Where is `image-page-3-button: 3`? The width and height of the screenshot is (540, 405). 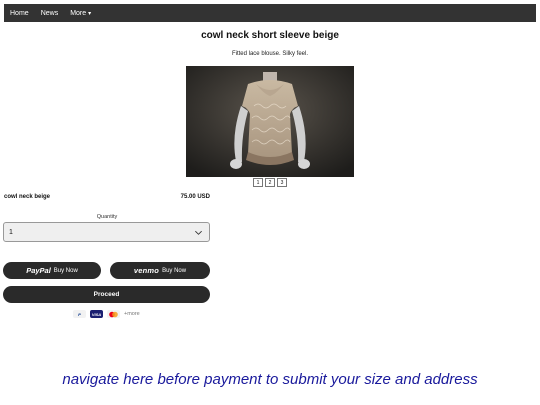
image-page-3-button: 3 is located at coordinates (282, 182).